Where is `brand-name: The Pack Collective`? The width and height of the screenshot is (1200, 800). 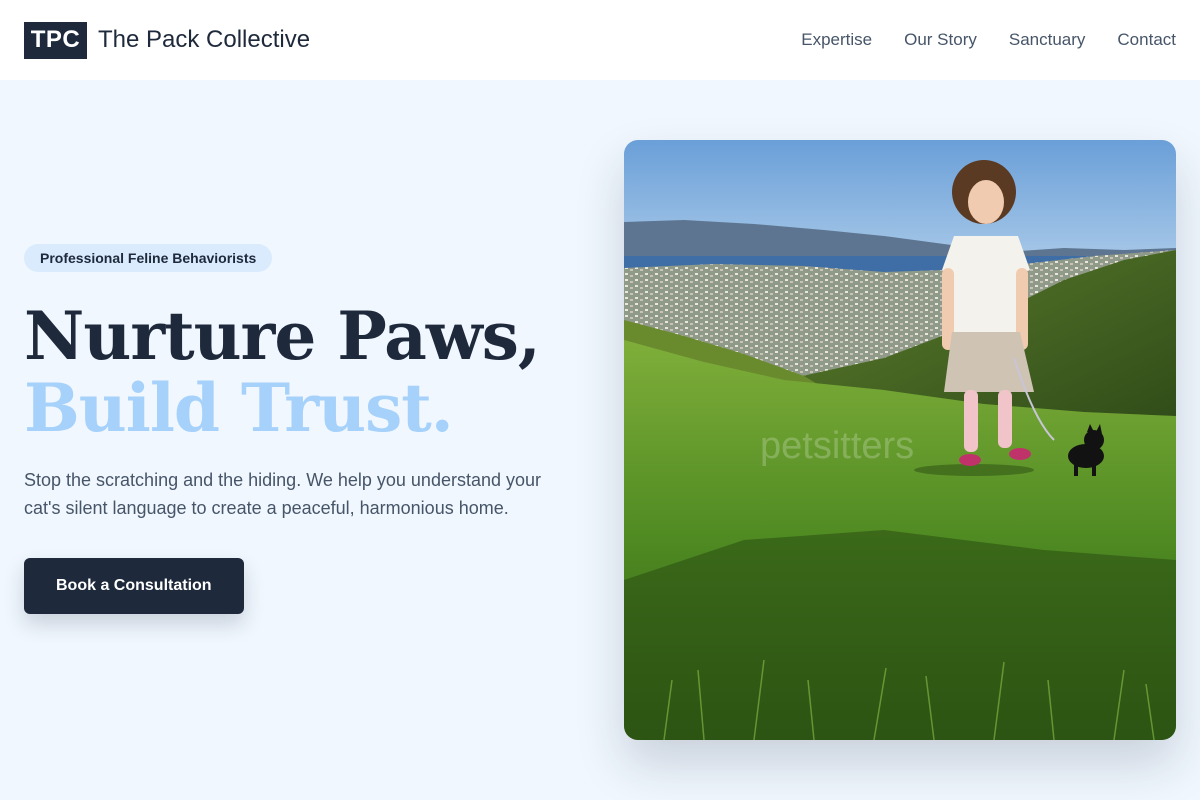
brand-name: The Pack Collective is located at coordinates (204, 39).